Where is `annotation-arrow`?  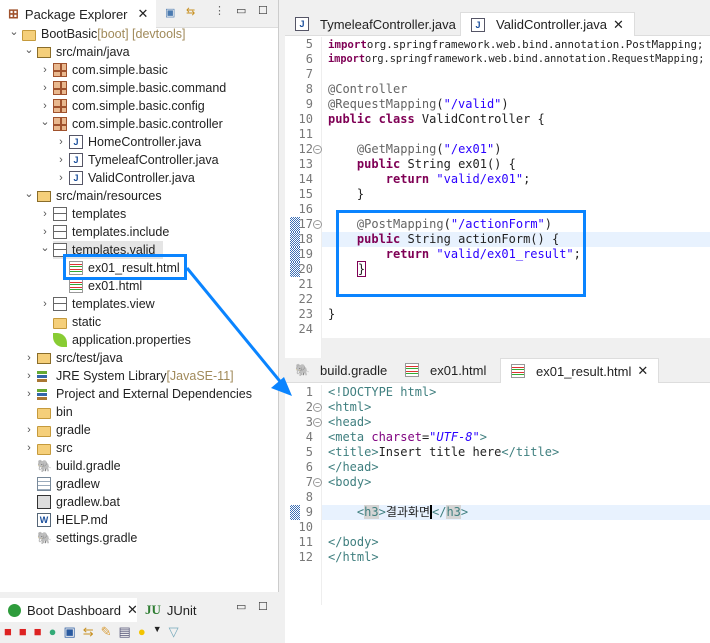
annotation-arrow is located at coordinates (238, 331).